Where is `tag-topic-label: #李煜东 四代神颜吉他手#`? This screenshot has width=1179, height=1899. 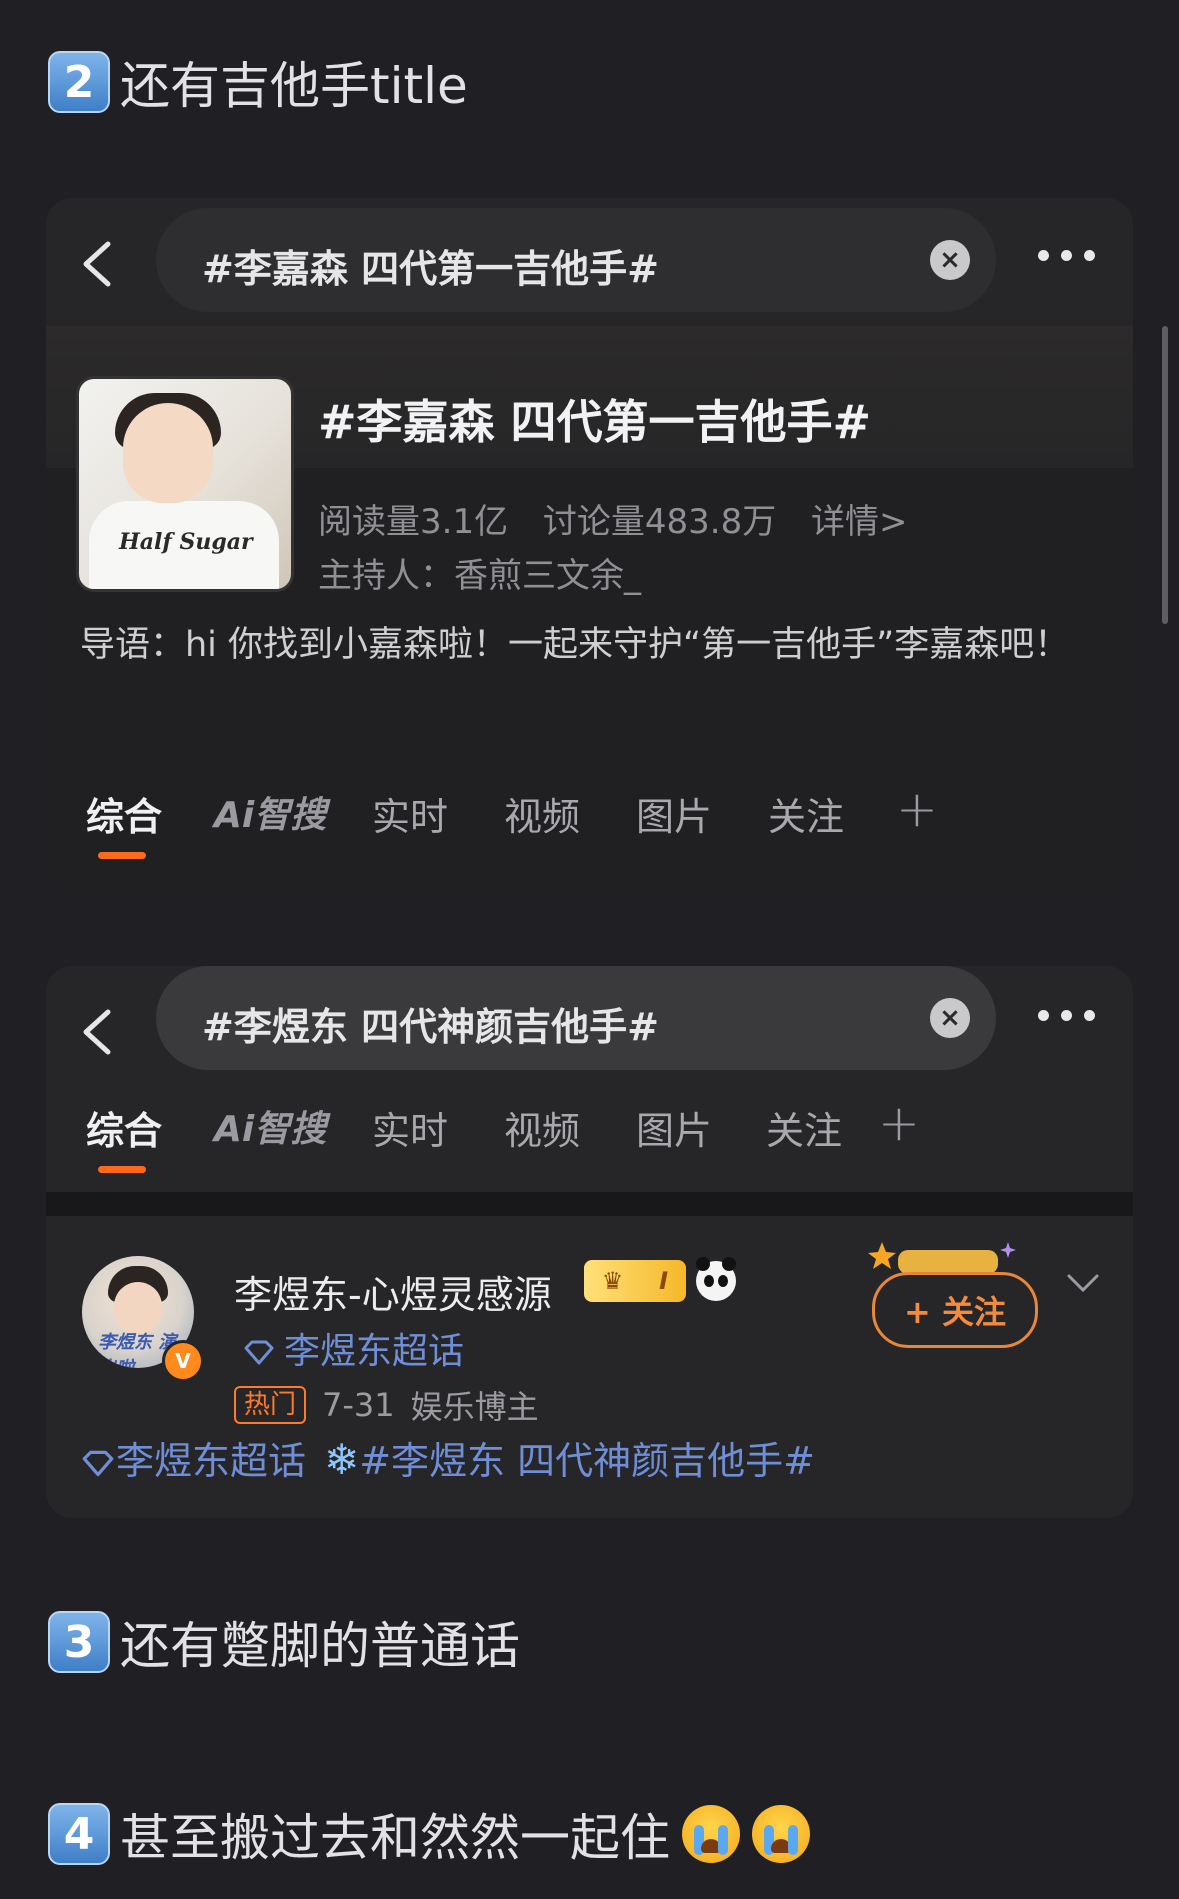
tag-topic-label: #李煜东 四代神颜吉他手# is located at coordinates (587, 1461).